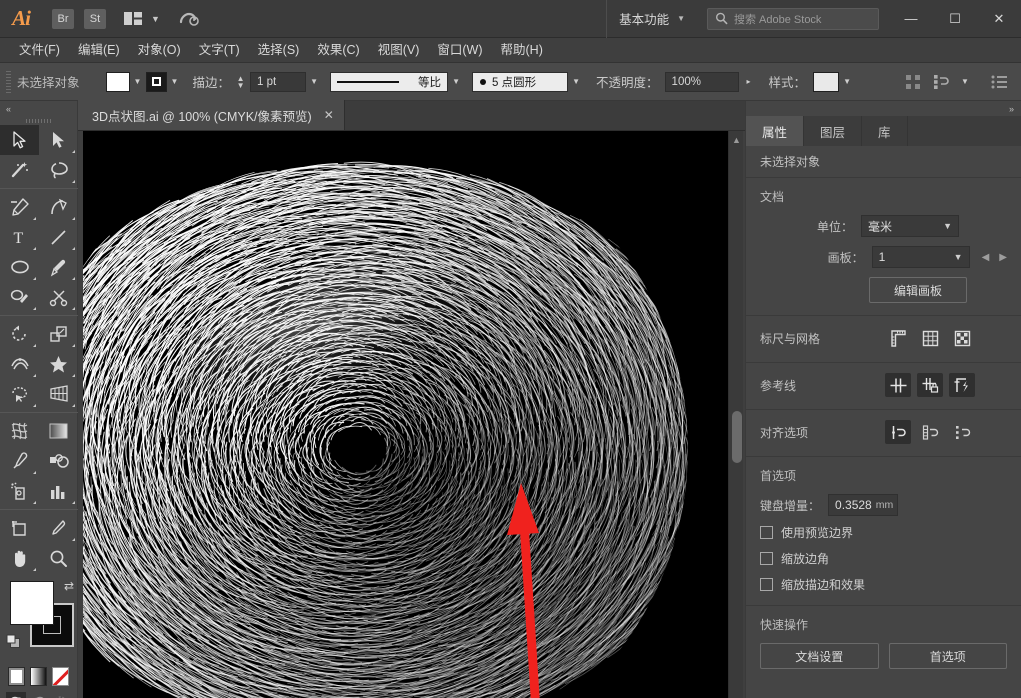  I want to click on stroke-chevron-down-icon: ▼, so click(175, 82).